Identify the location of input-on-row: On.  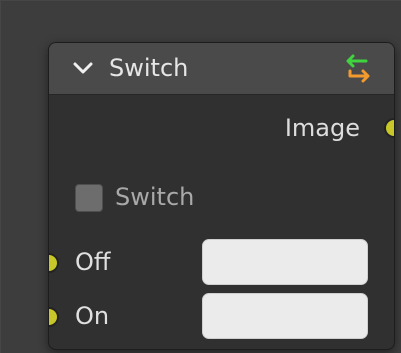
(221, 317).